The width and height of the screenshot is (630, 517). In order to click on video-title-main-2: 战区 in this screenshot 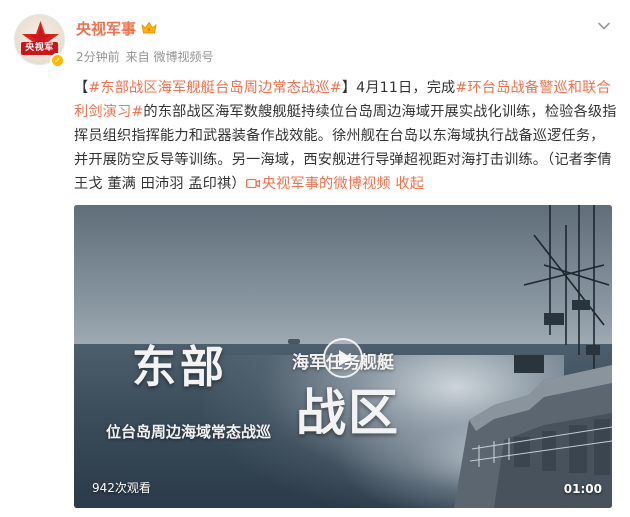, I will do `click(348, 412)`.